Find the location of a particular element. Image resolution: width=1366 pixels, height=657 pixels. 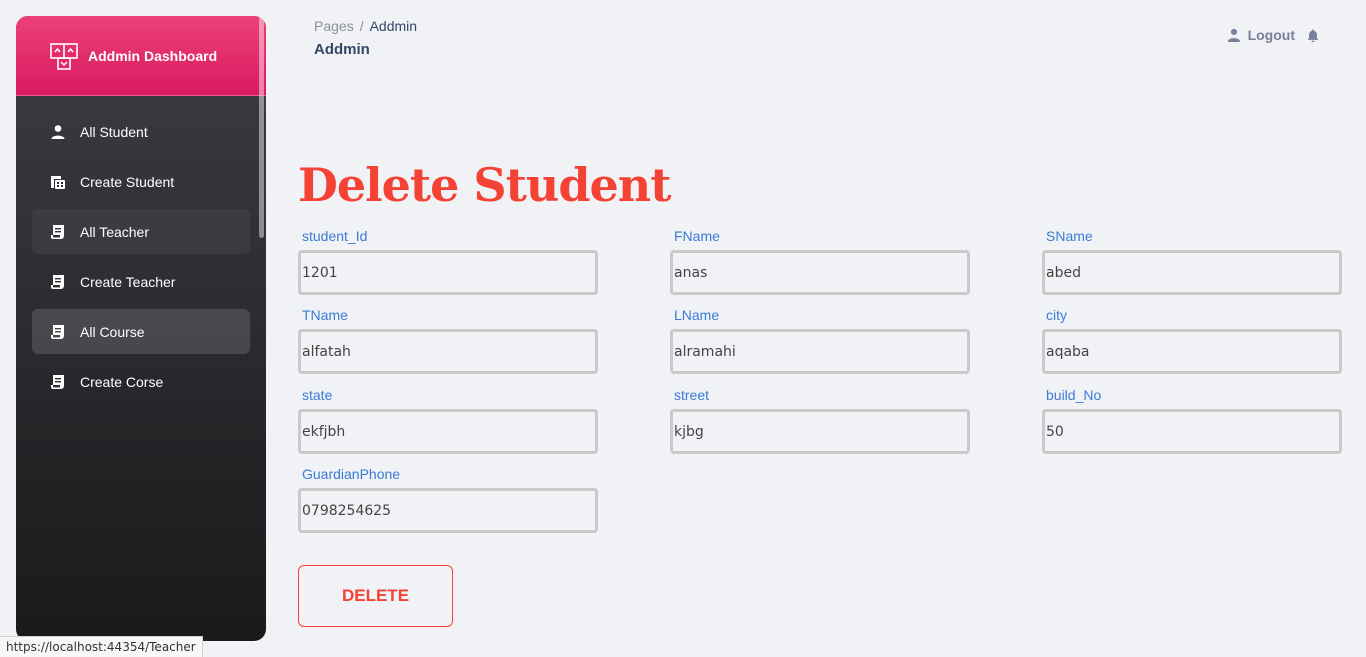

sidebar-item-all-teacher: All Teacher is located at coordinates (141, 231).